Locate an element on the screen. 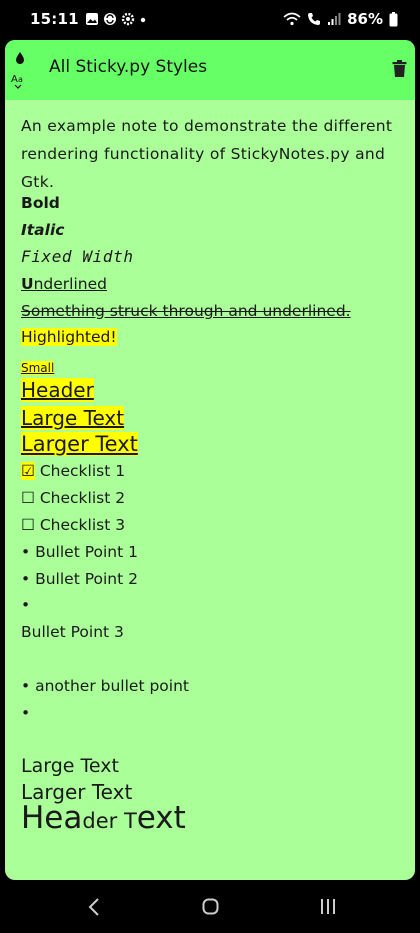  mixed-heading-part: der T is located at coordinates (109, 821).